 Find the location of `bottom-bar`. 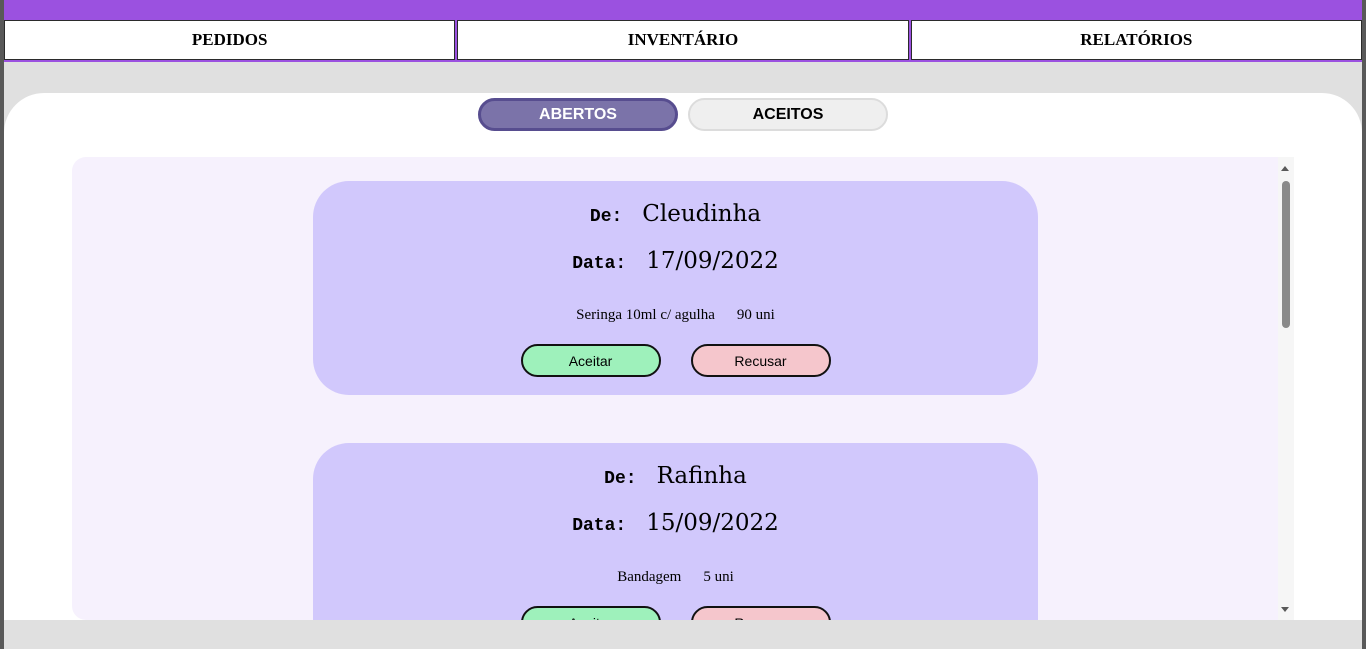

bottom-bar is located at coordinates (683, 634).